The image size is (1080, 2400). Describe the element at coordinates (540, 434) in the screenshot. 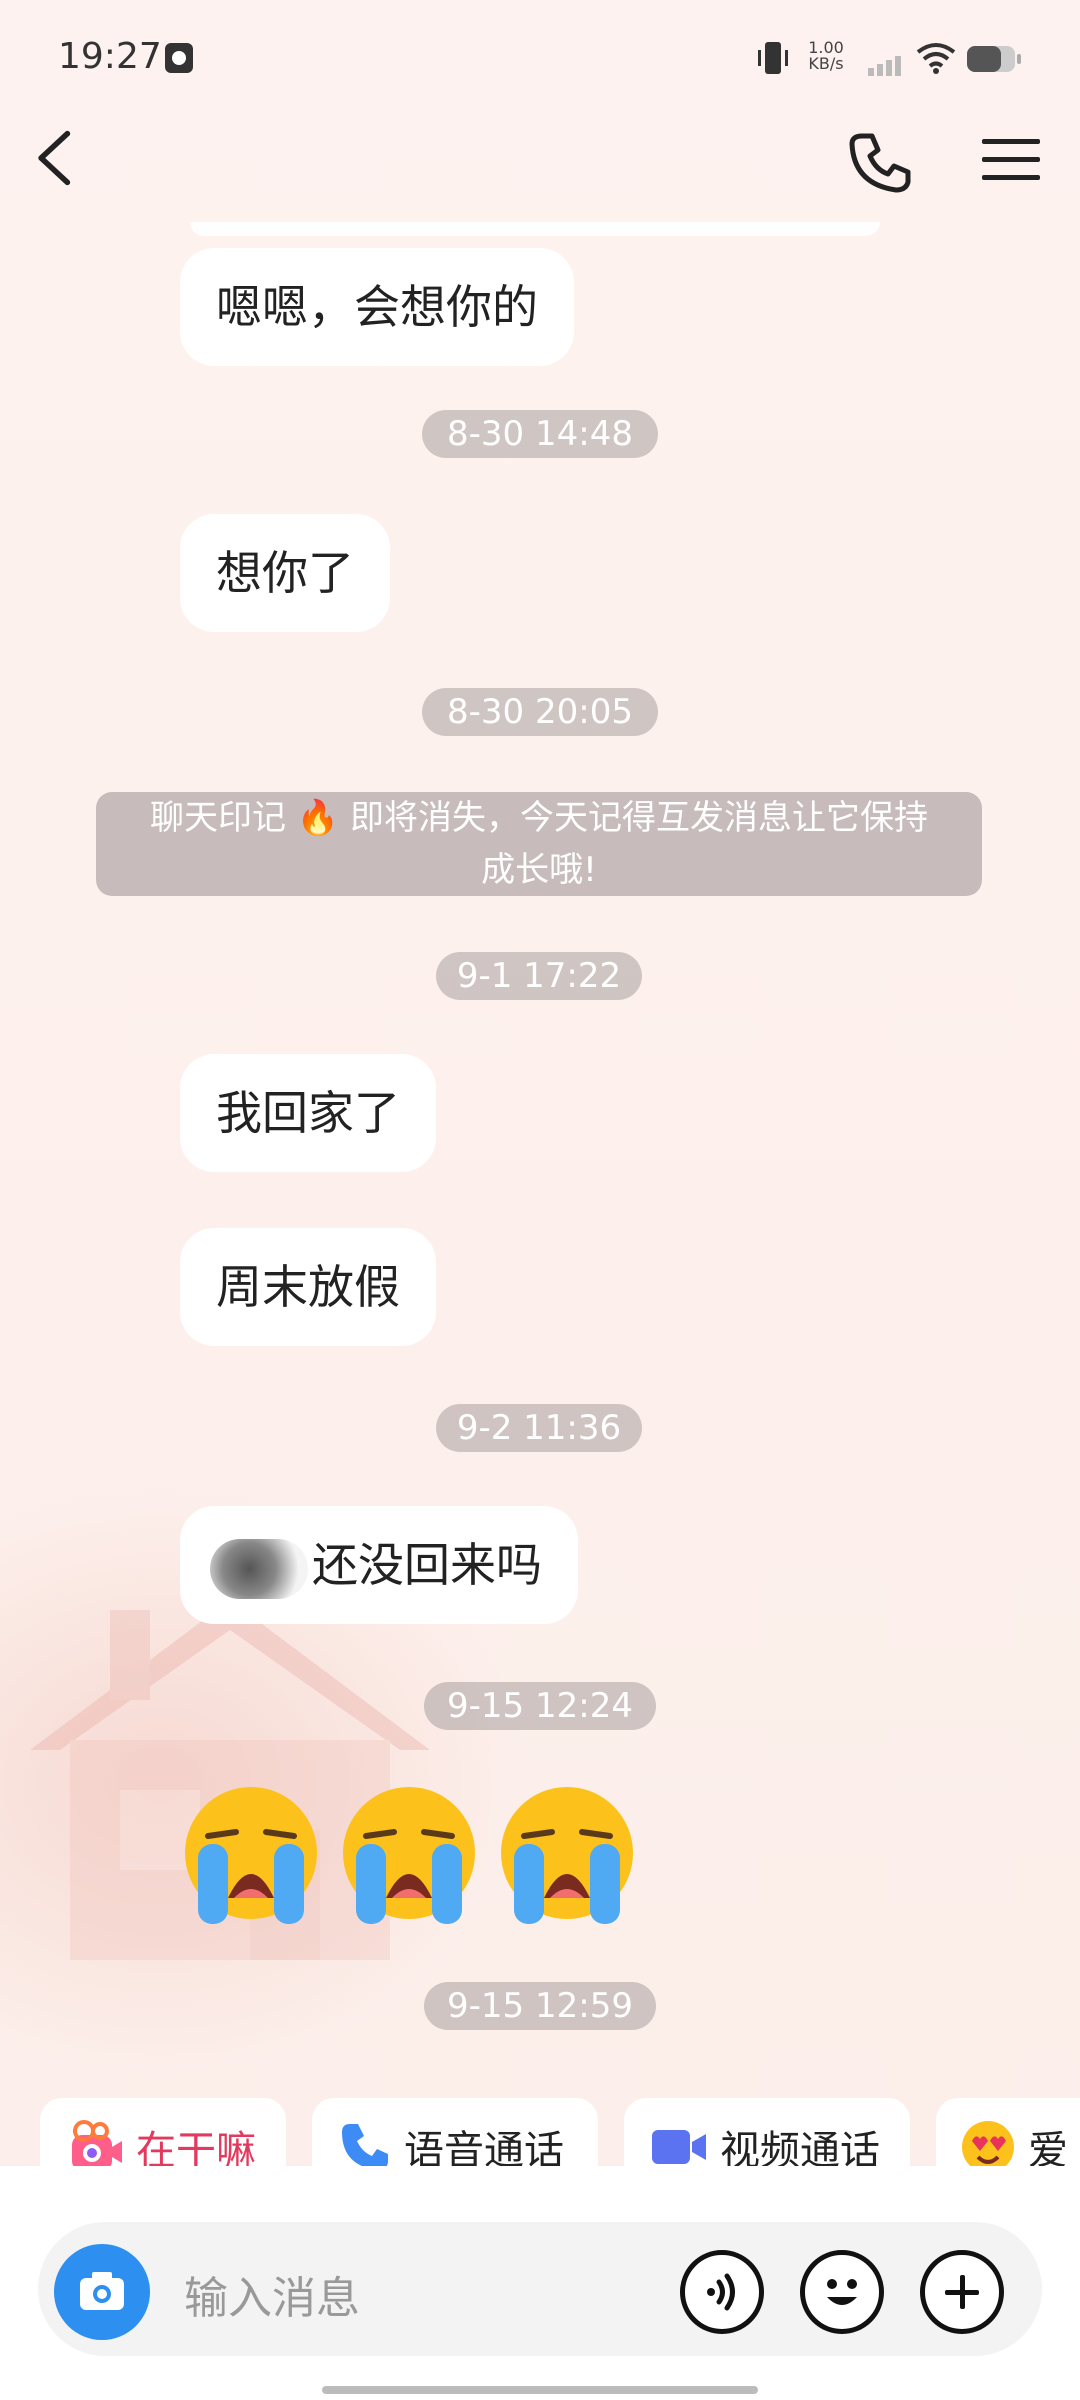

I see `timestamp: 8-30 14:48` at that location.